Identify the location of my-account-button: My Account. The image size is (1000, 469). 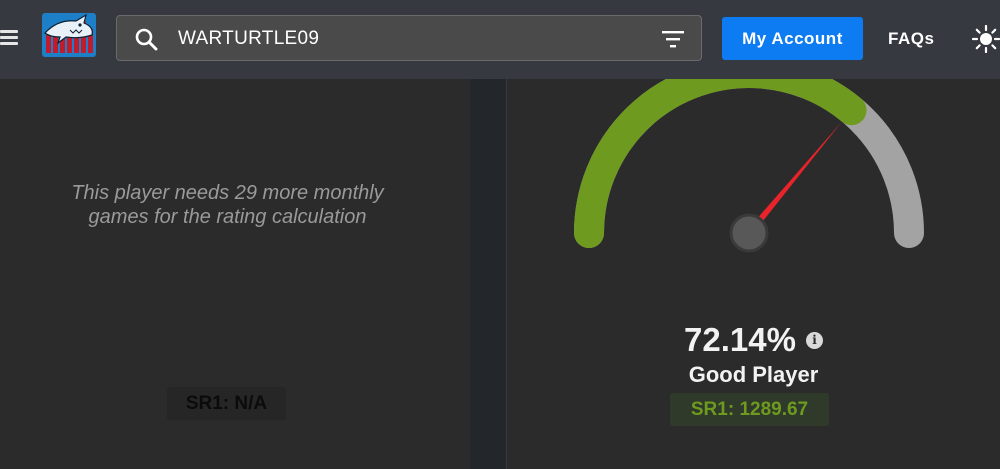
(792, 38).